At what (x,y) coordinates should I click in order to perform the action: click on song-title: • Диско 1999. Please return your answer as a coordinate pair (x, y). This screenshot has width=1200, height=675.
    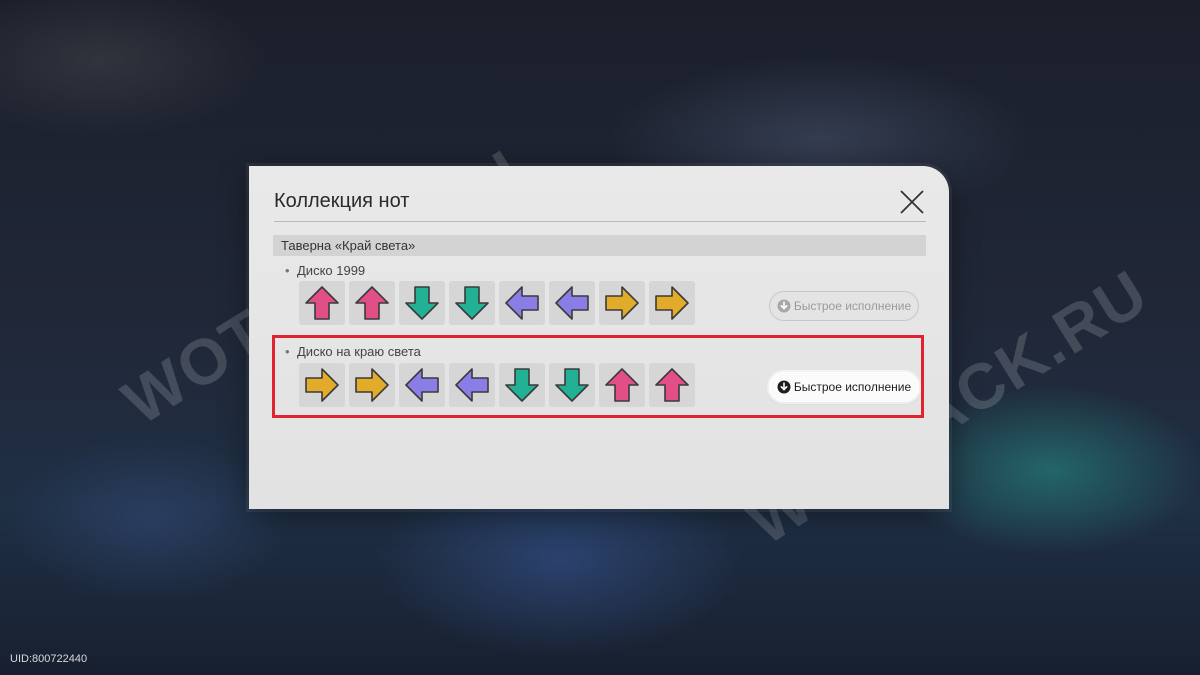
    Looking at the image, I should click on (325, 270).